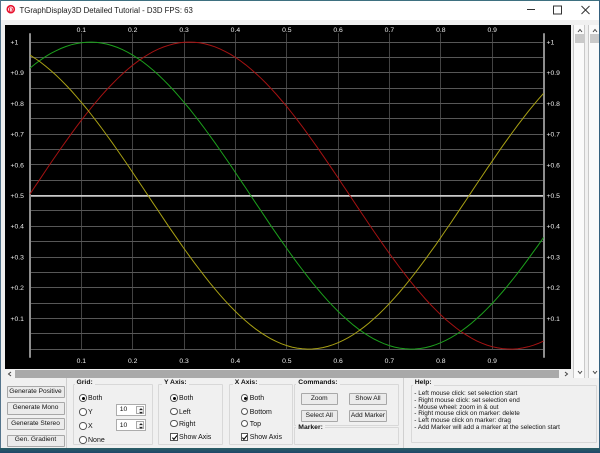  I want to click on svg-text: D, so click(11, 10).